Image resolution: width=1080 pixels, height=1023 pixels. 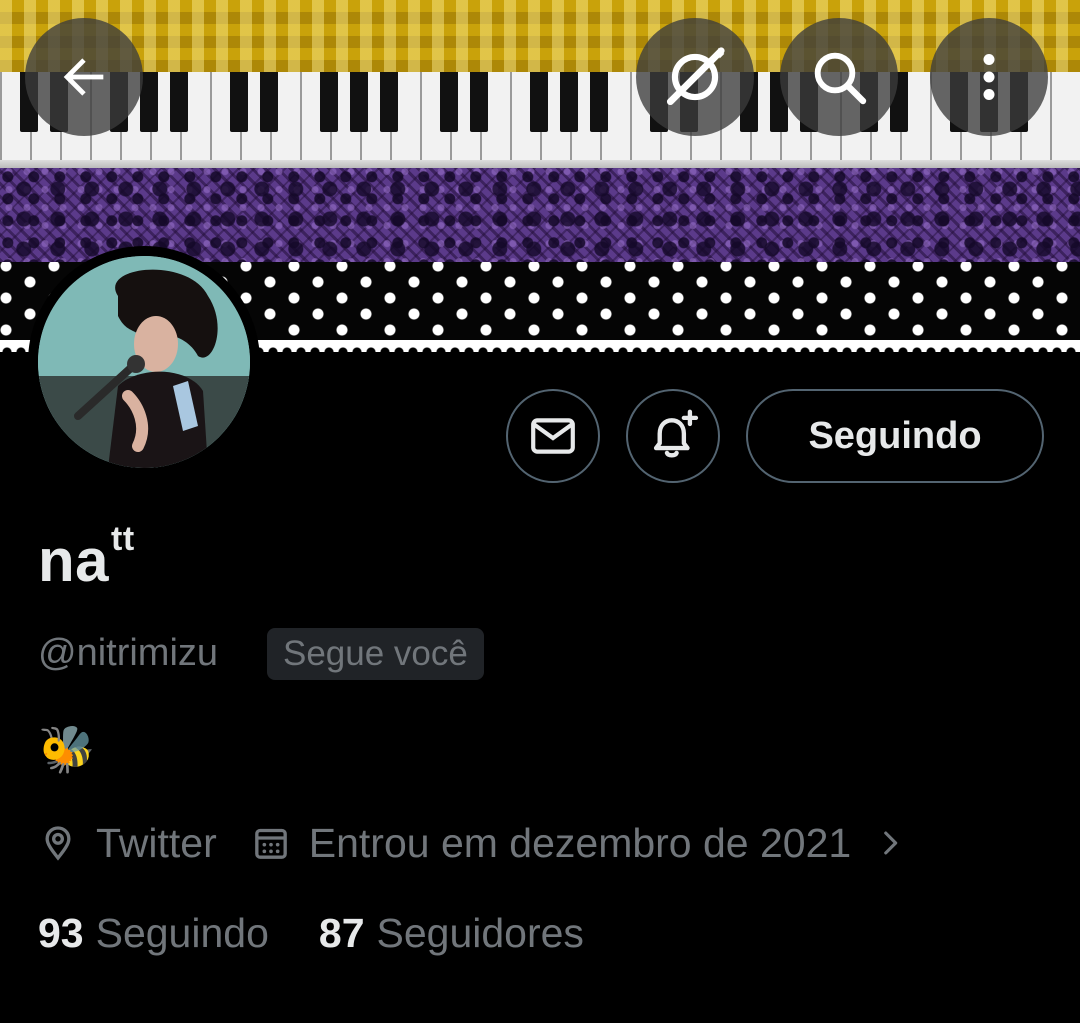 I want to click on follow-stats: 93 Seguindo 87 Seguidores, so click(x=311, y=933).